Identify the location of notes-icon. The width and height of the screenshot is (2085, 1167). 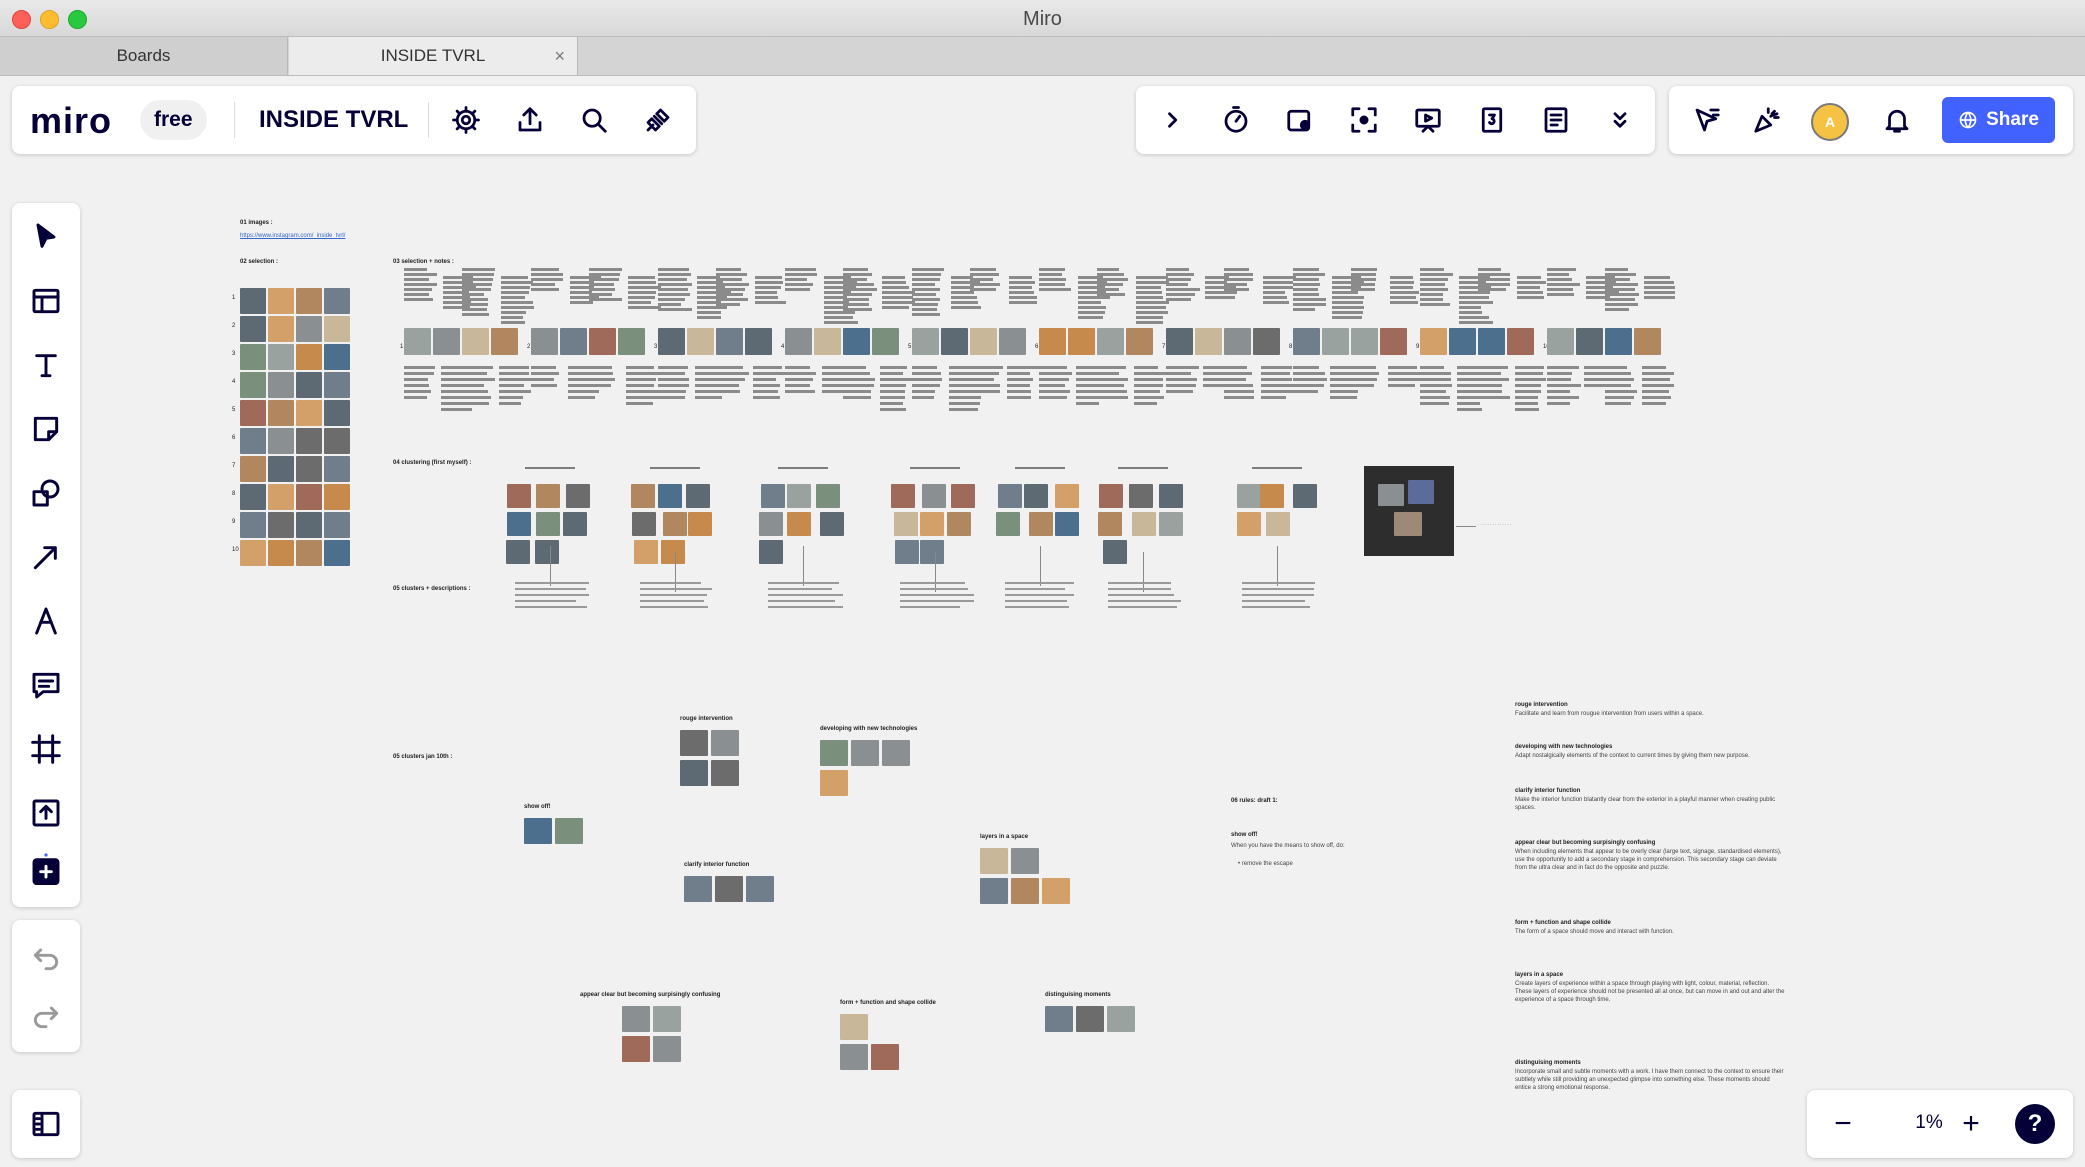
(1556, 120).